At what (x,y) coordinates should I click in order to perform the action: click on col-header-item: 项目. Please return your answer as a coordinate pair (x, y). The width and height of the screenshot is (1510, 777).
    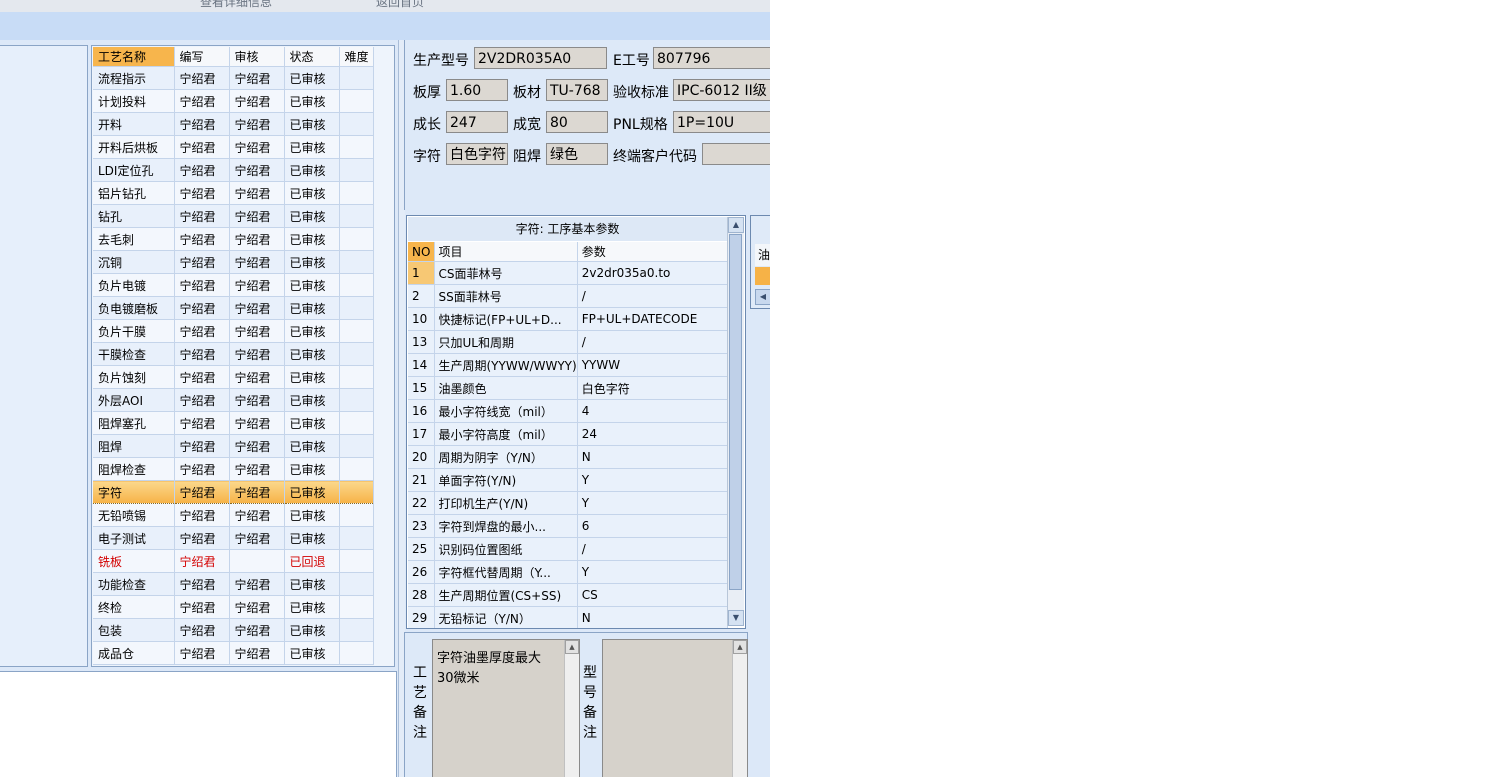
    Looking at the image, I should click on (506, 252).